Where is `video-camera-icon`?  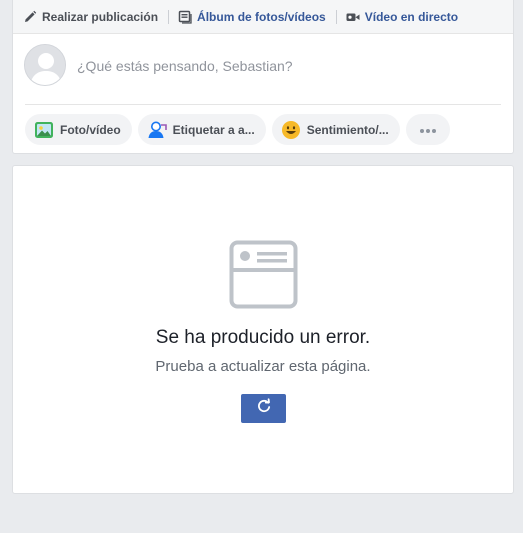
video-camera-icon is located at coordinates (353, 17).